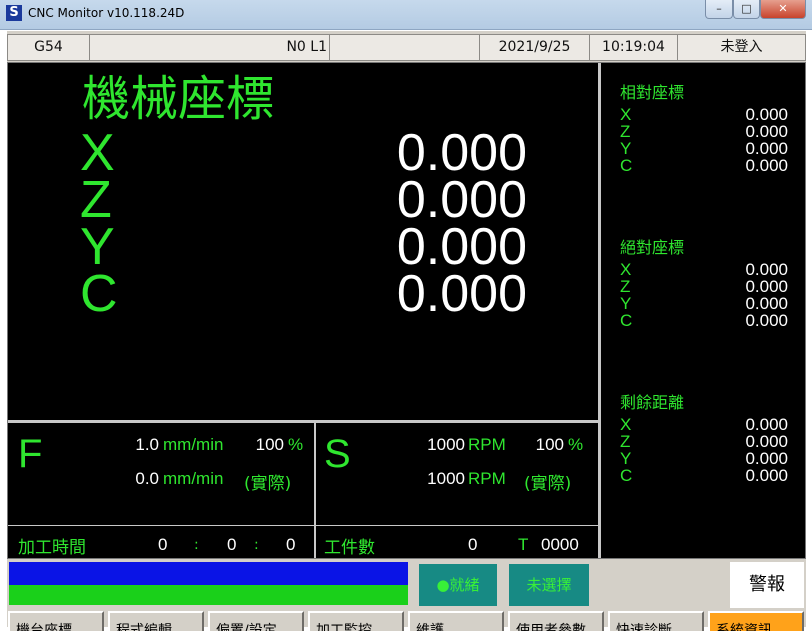  I want to click on relative-value-z: 0.000, so click(766, 131).